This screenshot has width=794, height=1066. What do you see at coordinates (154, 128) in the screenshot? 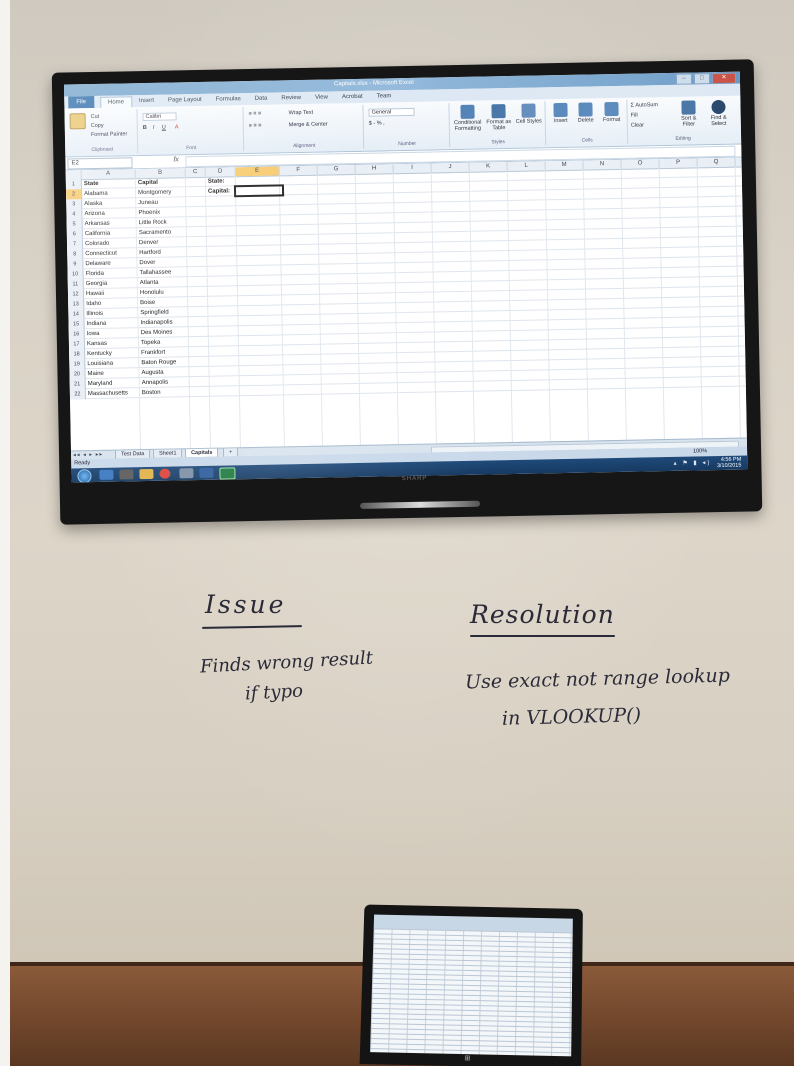
I see `italic-button: I` at bounding box center [154, 128].